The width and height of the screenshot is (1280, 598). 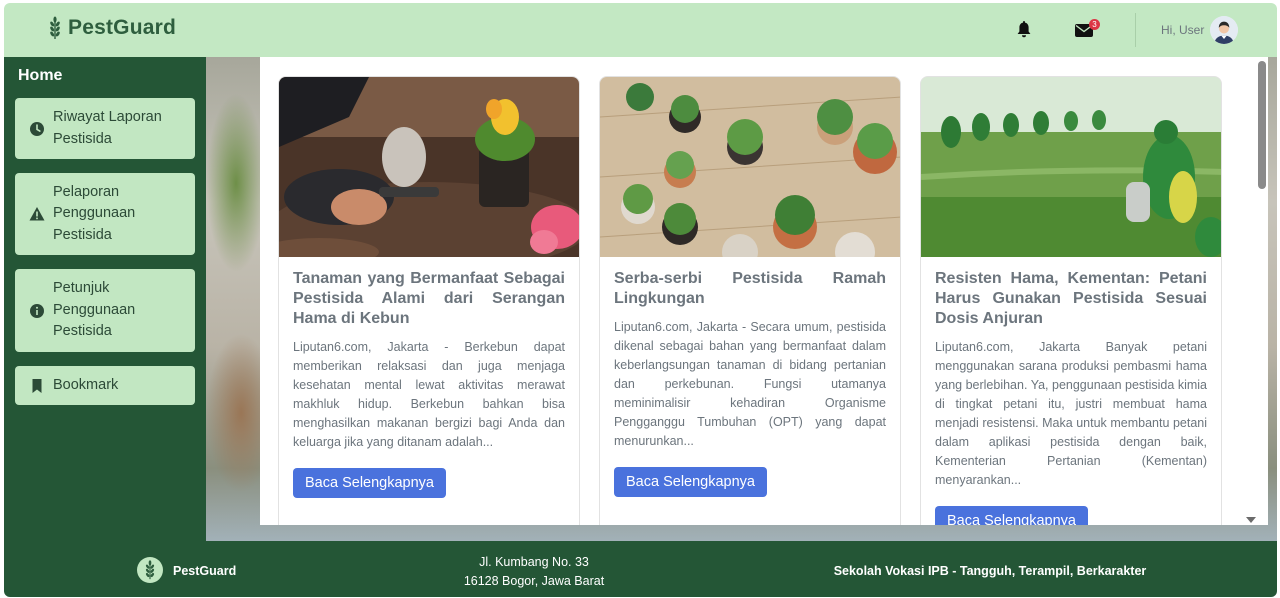 I want to click on scrollbar-thumb, so click(x=1262, y=125).